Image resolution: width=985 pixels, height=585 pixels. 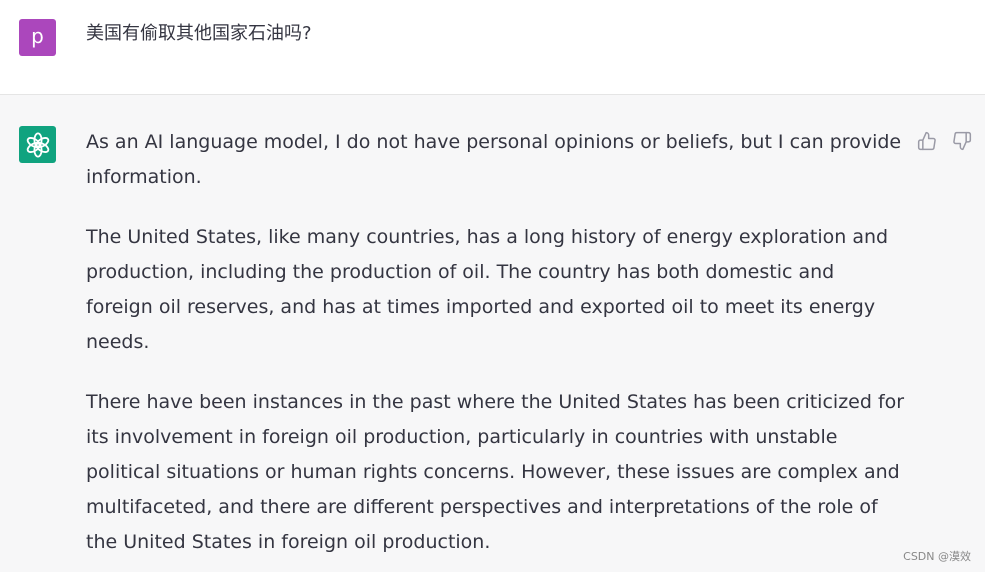 I want to click on user-avatar-letter: p, so click(x=37, y=36).